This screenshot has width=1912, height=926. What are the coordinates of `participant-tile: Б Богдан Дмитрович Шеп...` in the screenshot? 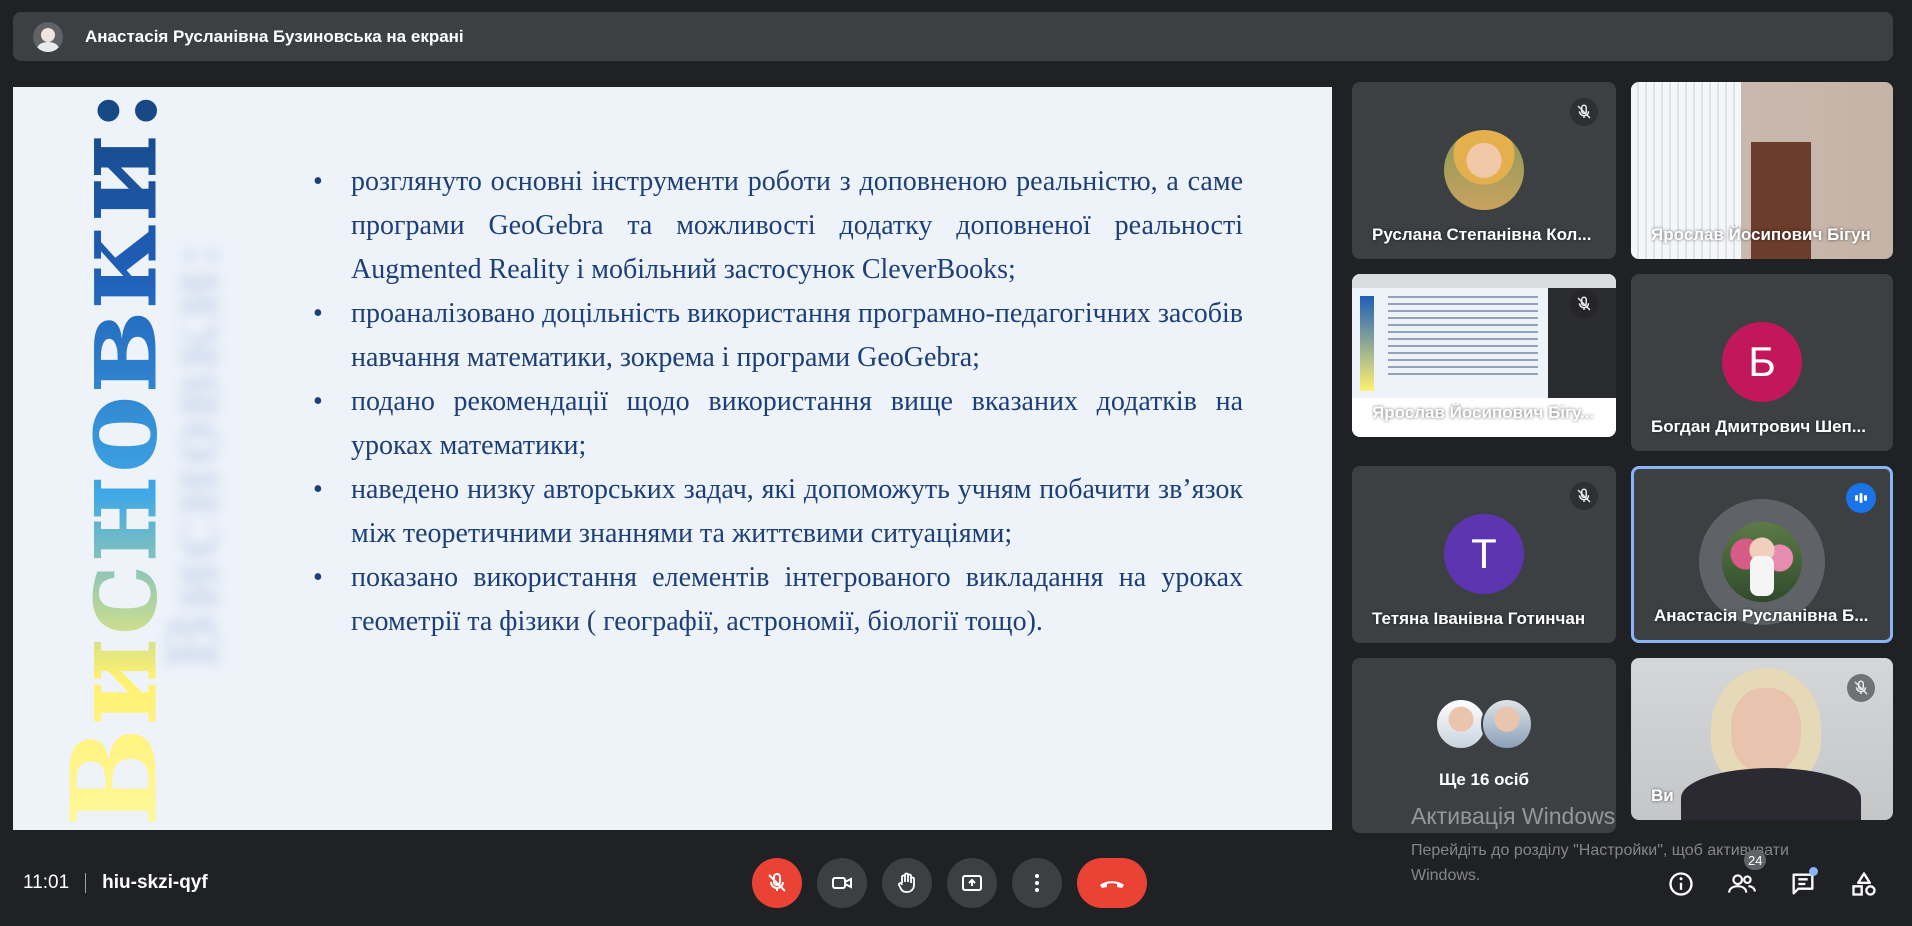 It's located at (1762, 362).